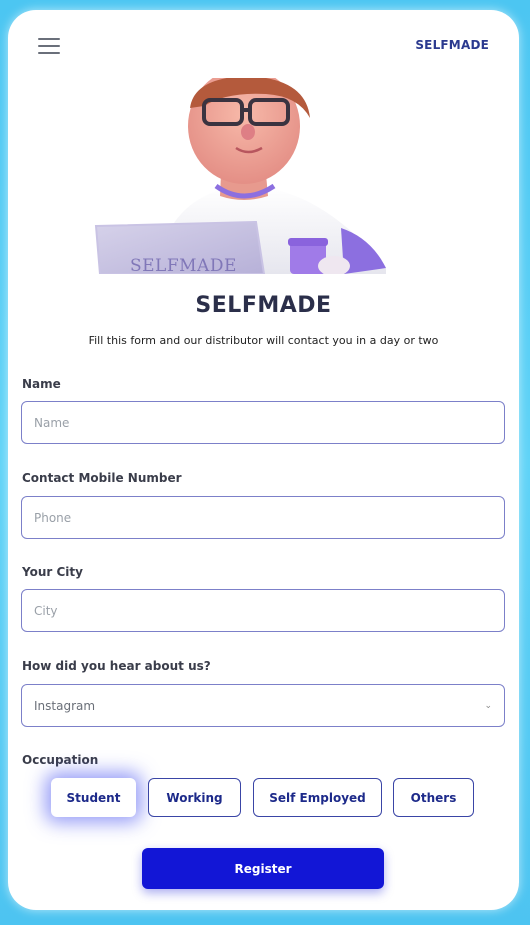 The image size is (530, 925). What do you see at coordinates (263, 868) in the screenshot?
I see `register-button: Register` at bounding box center [263, 868].